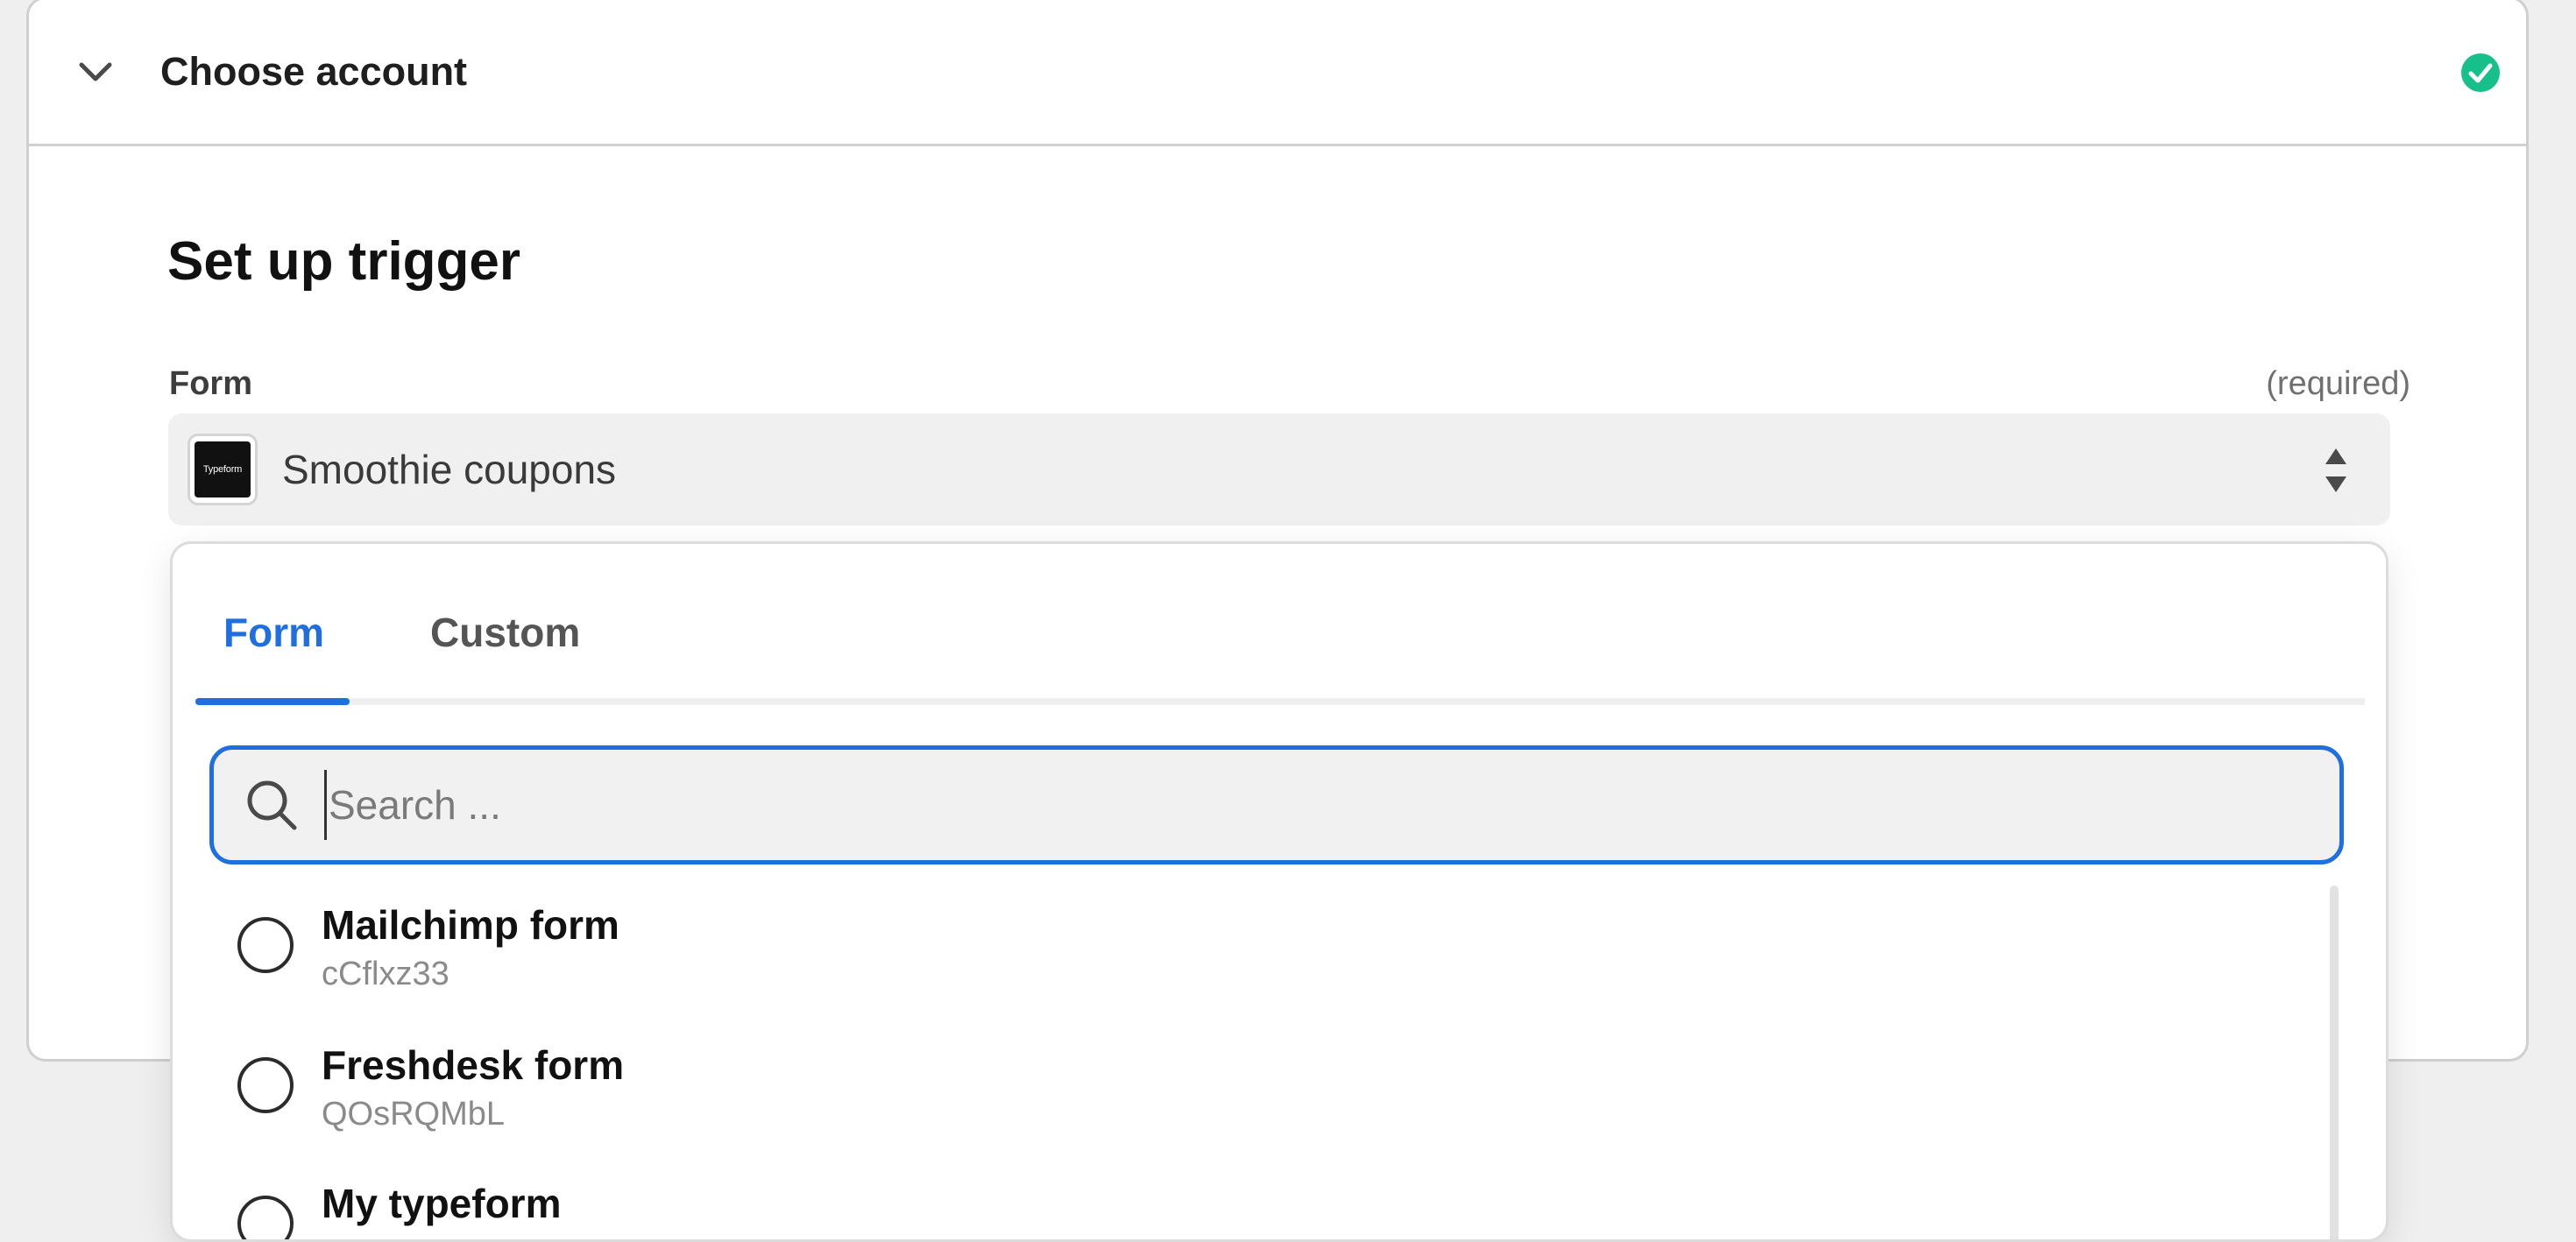  What do you see at coordinates (1280, 624) in the screenshot?
I see `dropdown-tabs: Form Custom` at bounding box center [1280, 624].